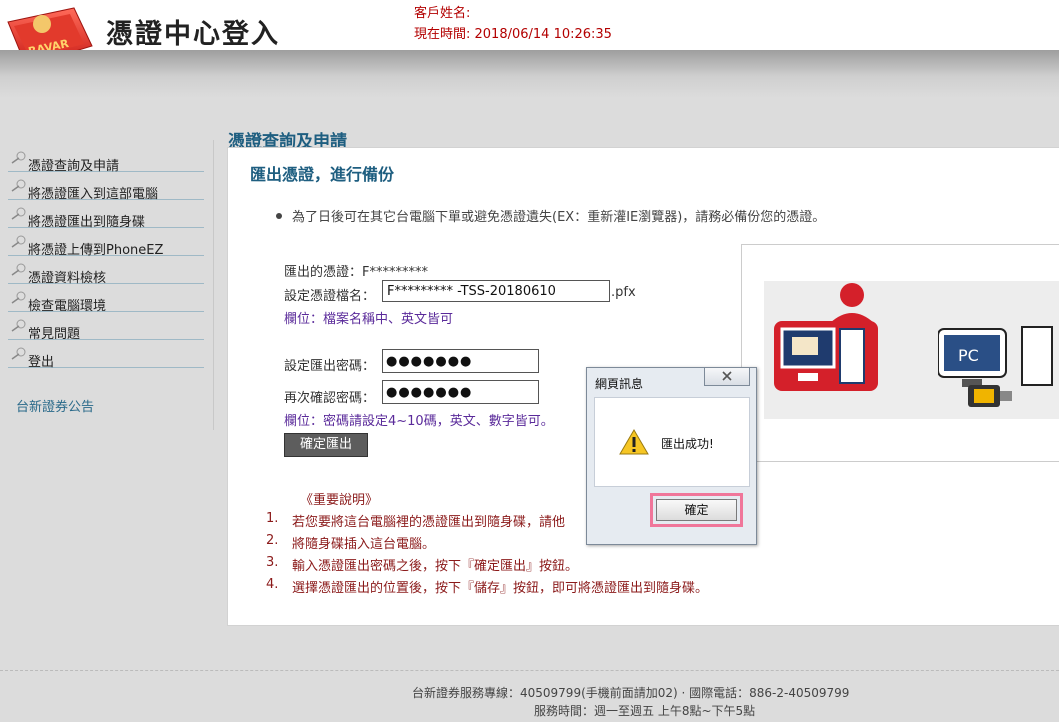  What do you see at coordinates (106, 355) in the screenshot?
I see `sidebar-item-logout: 登出` at bounding box center [106, 355].